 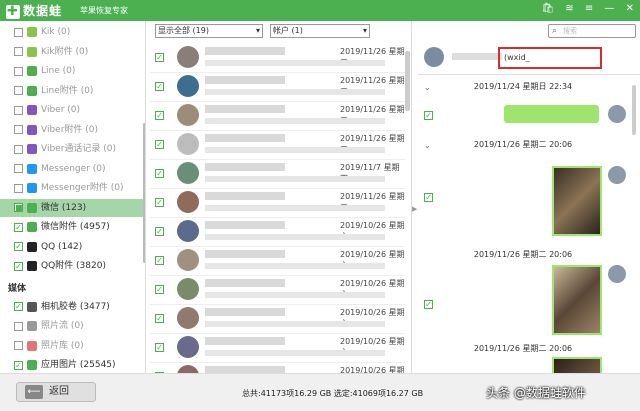 What do you see at coordinates (144, 193) in the screenshot?
I see `sidebar-scrollbar` at bounding box center [144, 193].